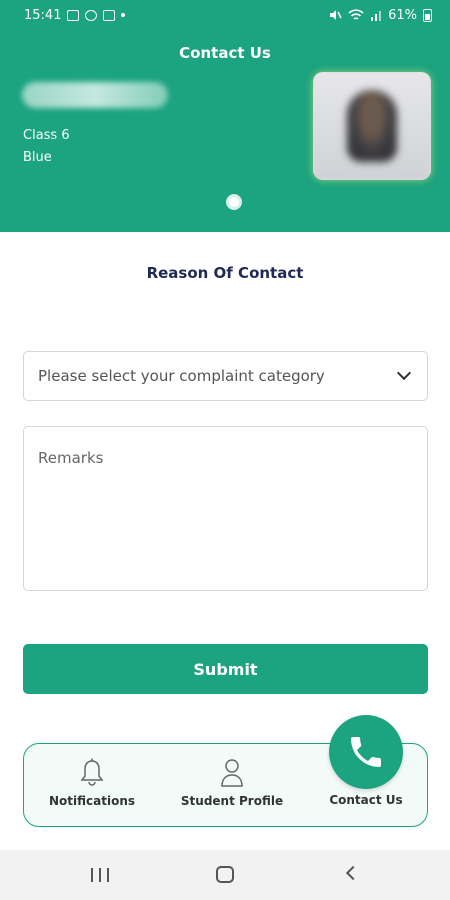  What do you see at coordinates (372, 126) in the screenshot?
I see `student-photo` at bounding box center [372, 126].